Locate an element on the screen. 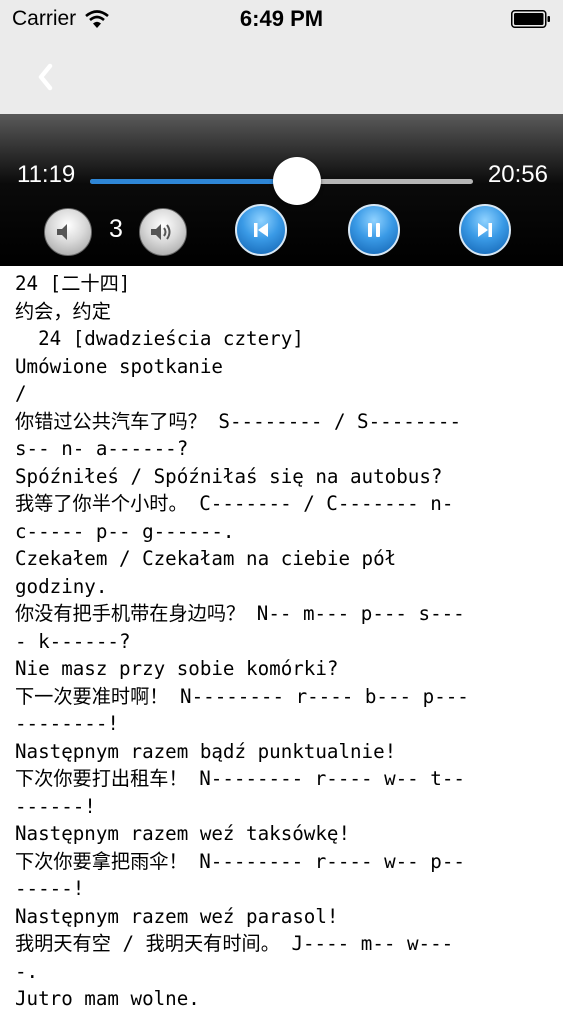 Image resolution: width=563 pixels, height=1013 pixels. skip-previous-icon is located at coordinates (261, 230).